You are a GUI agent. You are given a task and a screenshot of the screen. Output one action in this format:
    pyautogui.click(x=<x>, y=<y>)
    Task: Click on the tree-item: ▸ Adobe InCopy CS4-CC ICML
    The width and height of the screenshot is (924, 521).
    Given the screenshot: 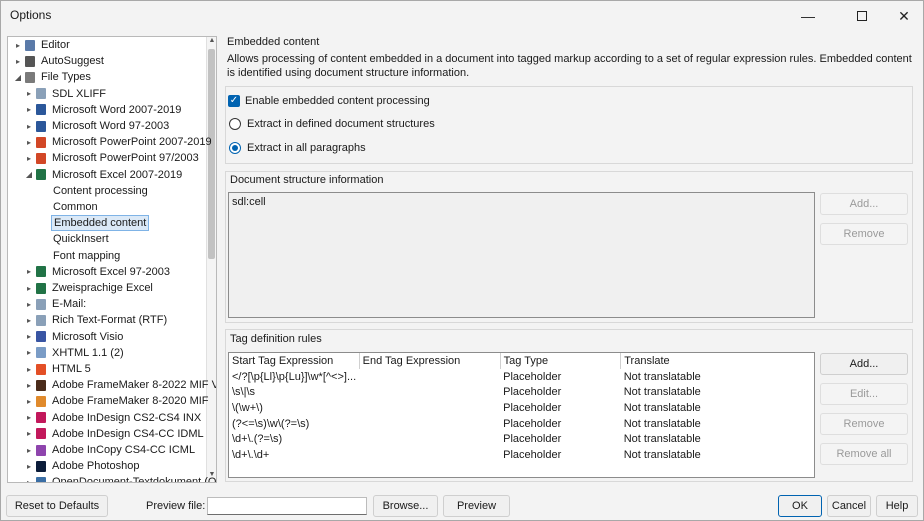 What is the action you would take?
    pyautogui.click(x=110, y=450)
    